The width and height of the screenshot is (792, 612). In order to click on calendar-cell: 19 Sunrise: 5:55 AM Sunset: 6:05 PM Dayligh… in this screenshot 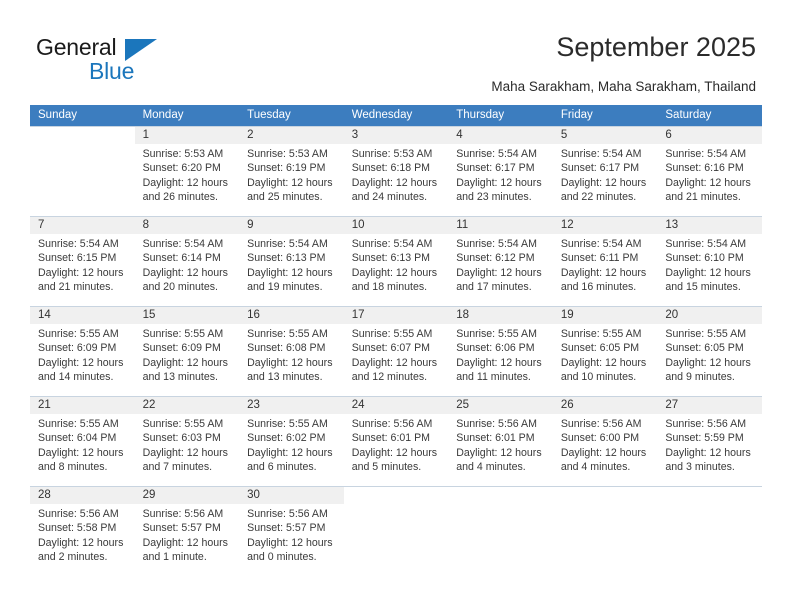, I will do `click(605, 351)`.